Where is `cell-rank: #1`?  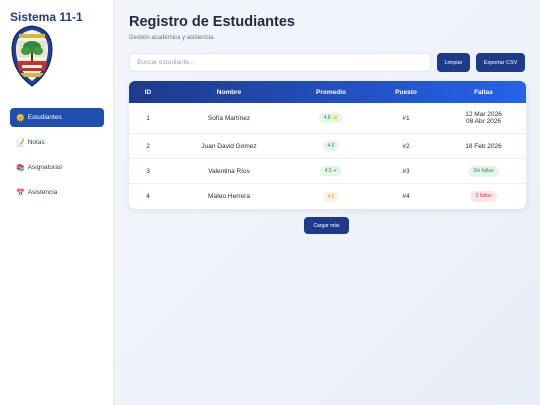
cell-rank: #1 is located at coordinates (406, 118).